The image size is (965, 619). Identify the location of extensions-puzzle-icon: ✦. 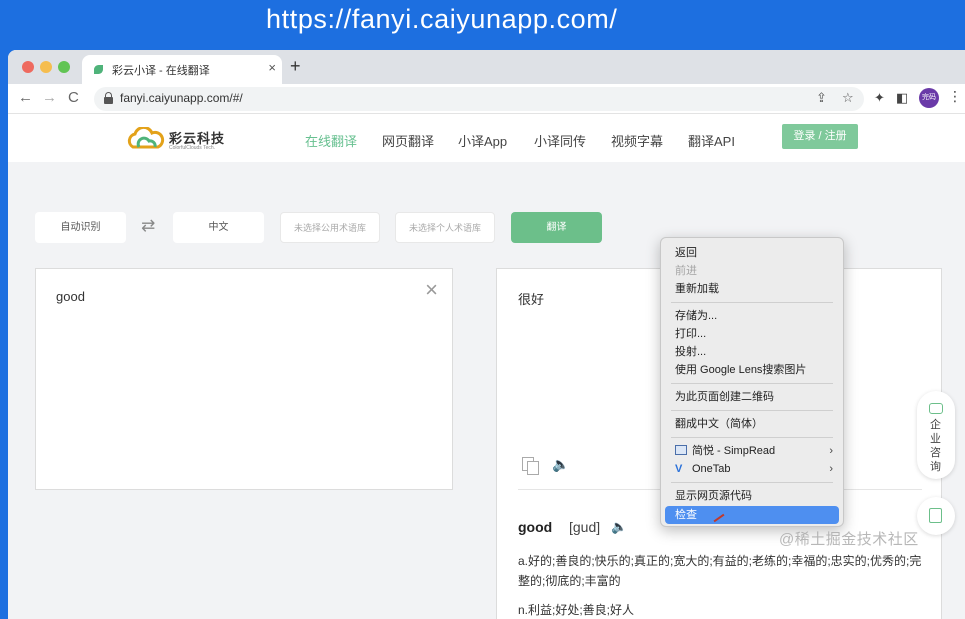
(879, 98).